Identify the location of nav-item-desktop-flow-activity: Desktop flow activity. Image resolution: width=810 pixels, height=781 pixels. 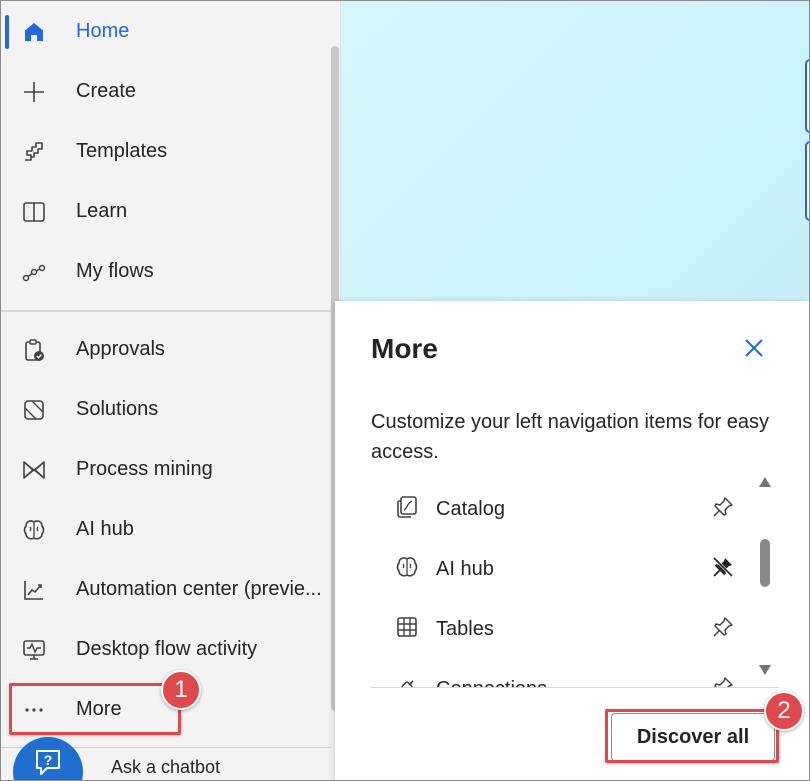
(166, 649).